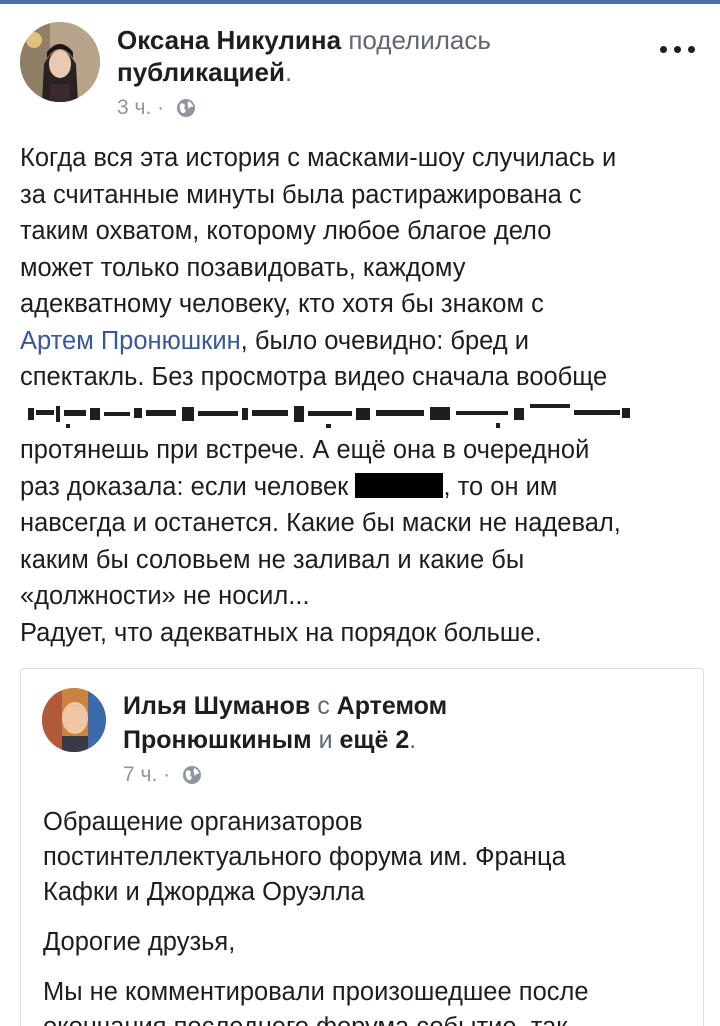 The width and height of the screenshot is (720, 1026). I want to click on redaction-block, so click(399, 485).